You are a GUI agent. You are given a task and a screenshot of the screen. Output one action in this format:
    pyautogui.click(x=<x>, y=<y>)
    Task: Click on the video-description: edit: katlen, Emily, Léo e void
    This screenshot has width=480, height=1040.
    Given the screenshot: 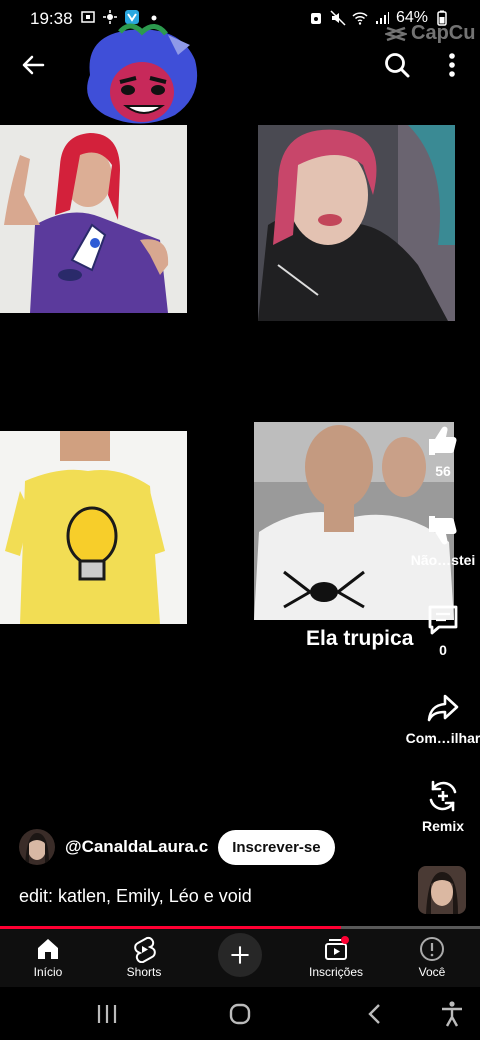 What is the action you would take?
    pyautogui.click(x=135, y=896)
    